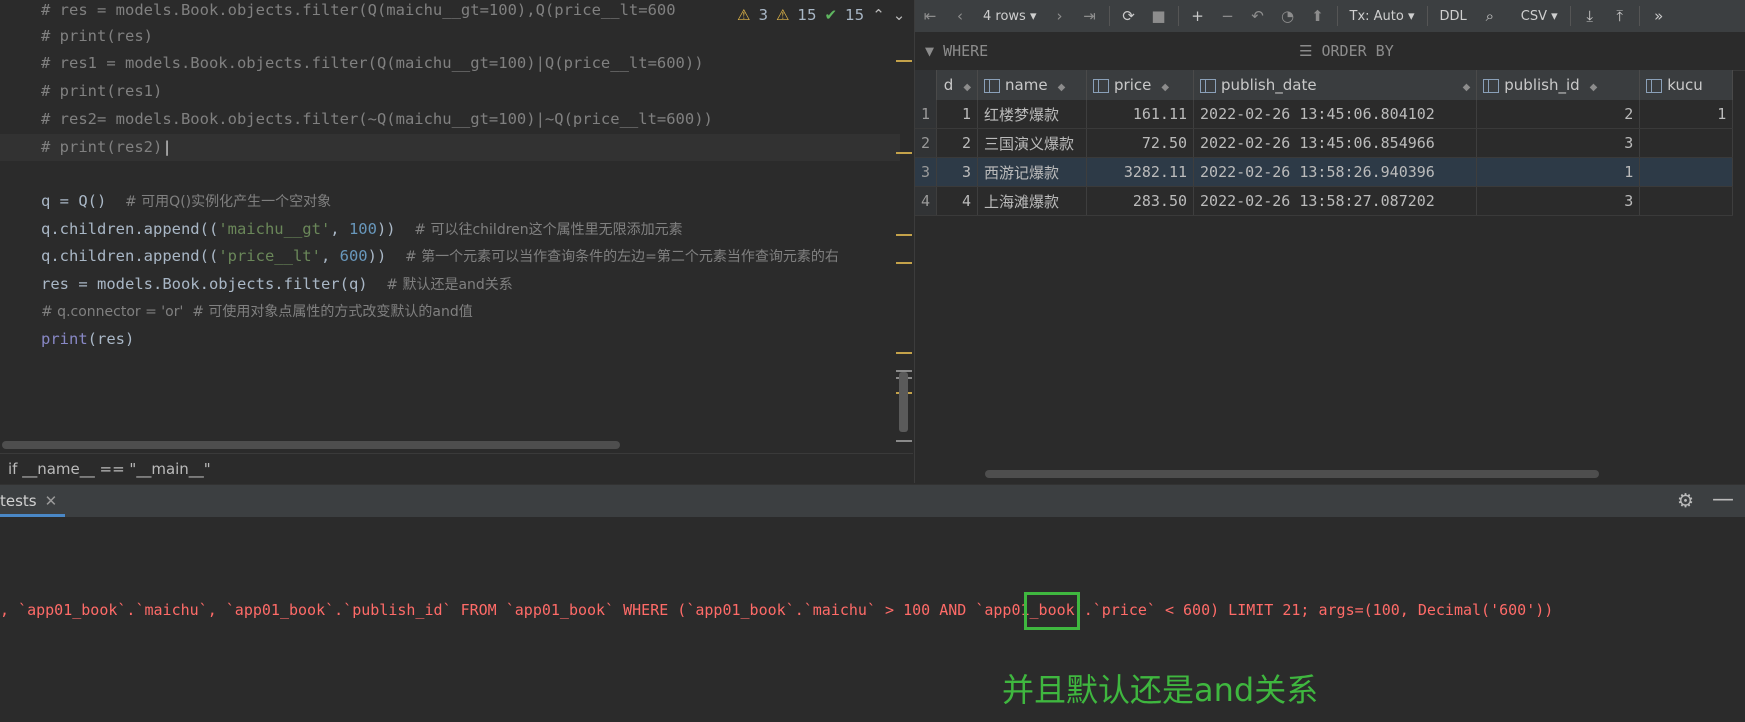 This screenshot has width=1745, height=722. I want to click on cell-publish-date: 2022-02-26 13:45:06.804102, so click(1335, 114).